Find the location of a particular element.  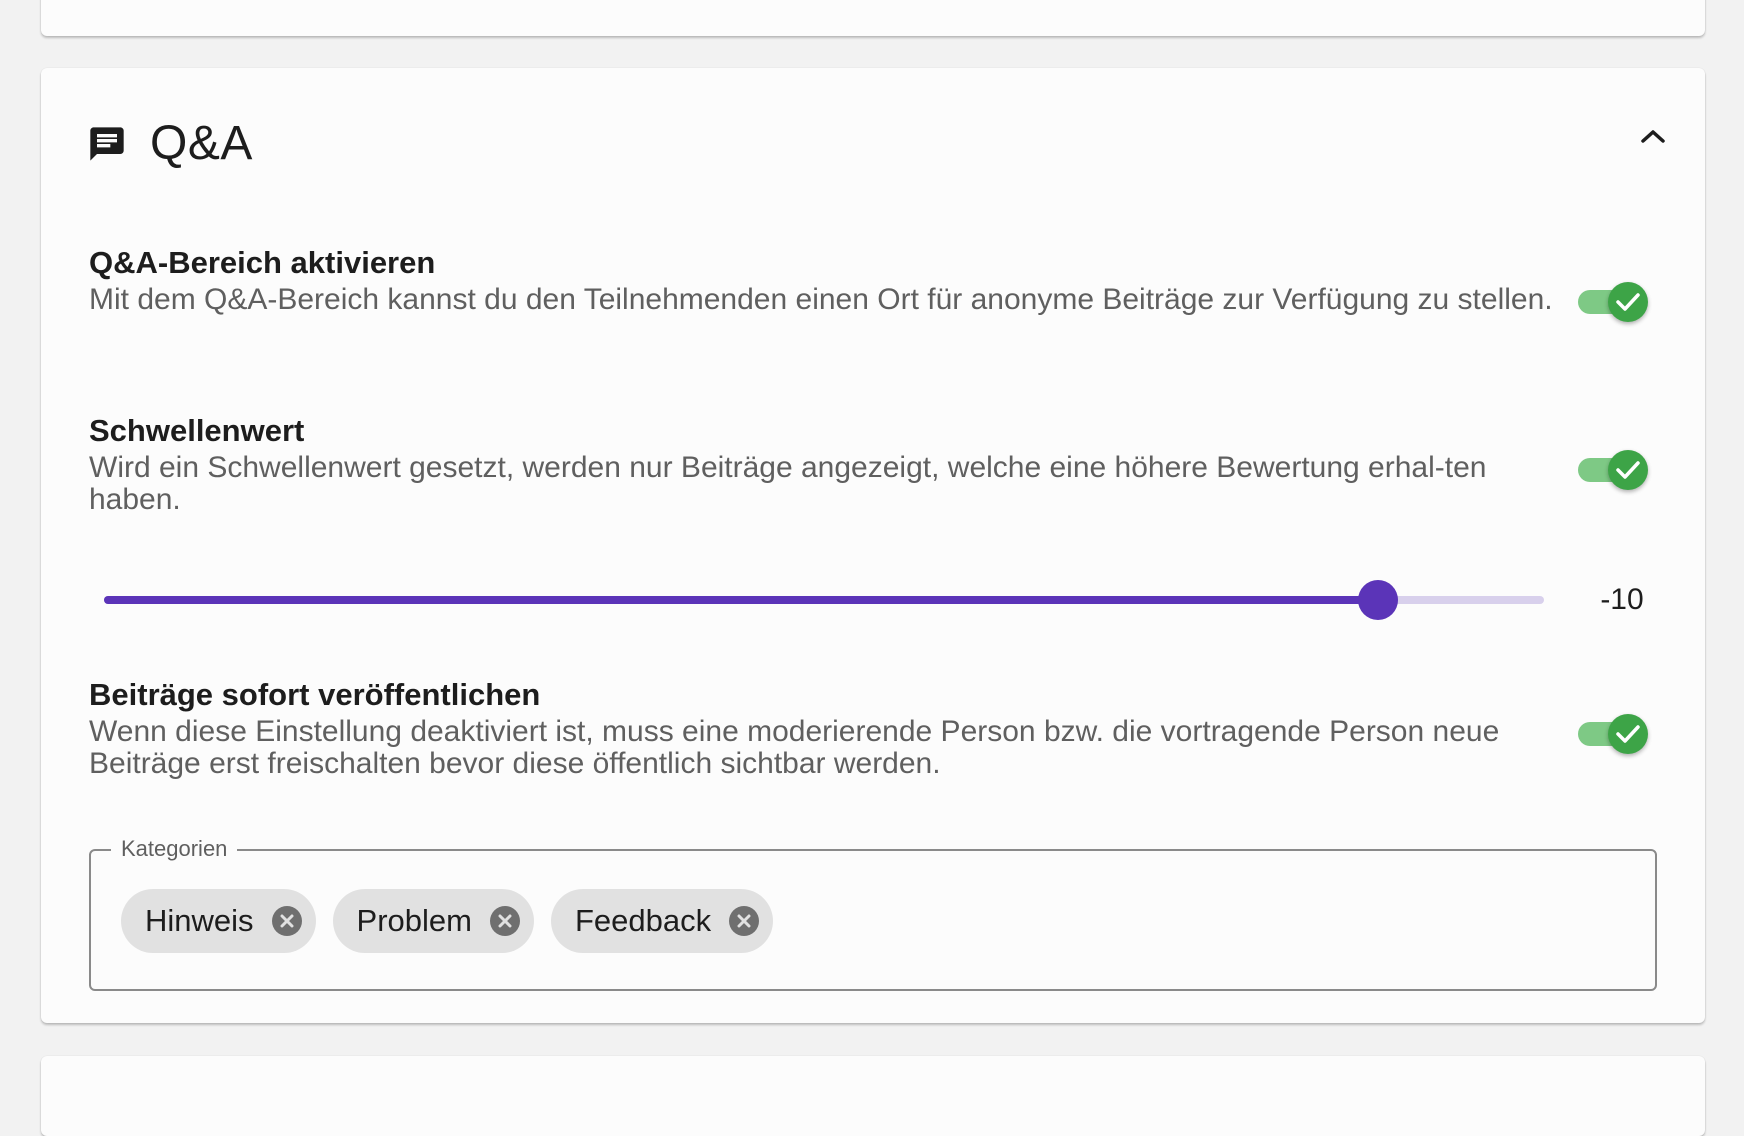

category-chip: Feedback is located at coordinates (662, 921).